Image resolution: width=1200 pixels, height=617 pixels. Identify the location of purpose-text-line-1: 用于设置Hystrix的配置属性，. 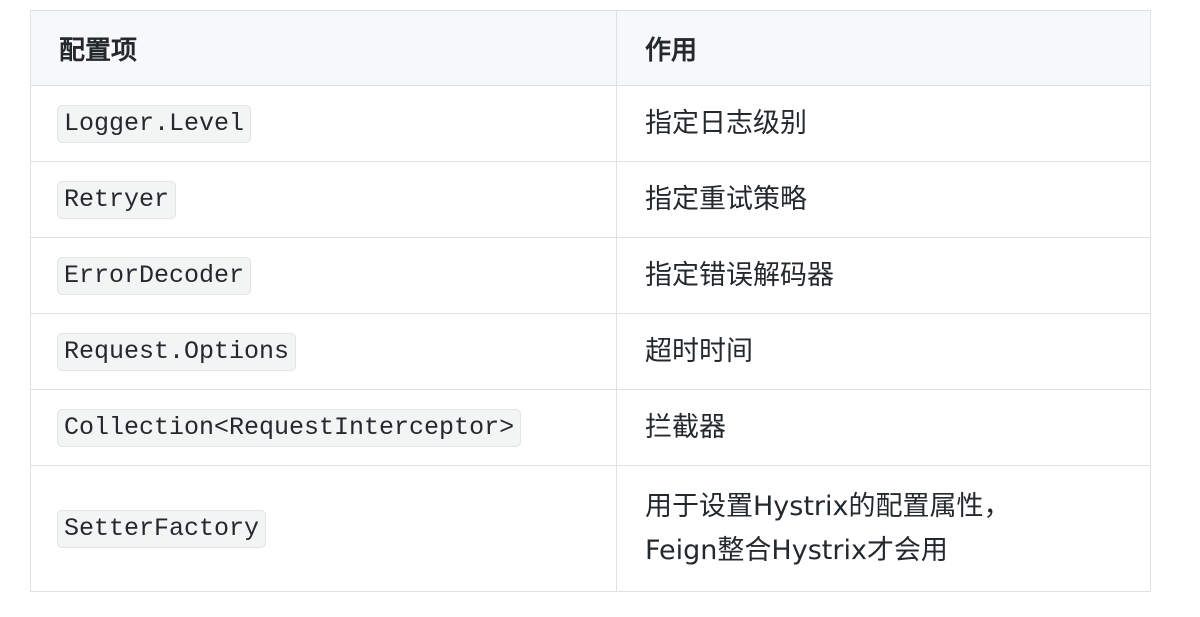
(828, 506).